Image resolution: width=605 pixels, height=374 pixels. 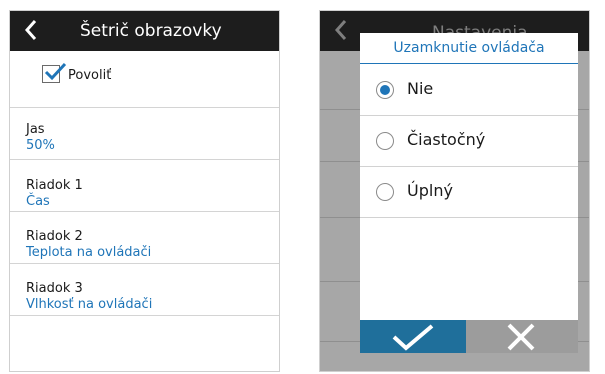 What do you see at coordinates (151, 31) in the screenshot?
I see `page-title: Šetrič obrazovky` at bounding box center [151, 31].